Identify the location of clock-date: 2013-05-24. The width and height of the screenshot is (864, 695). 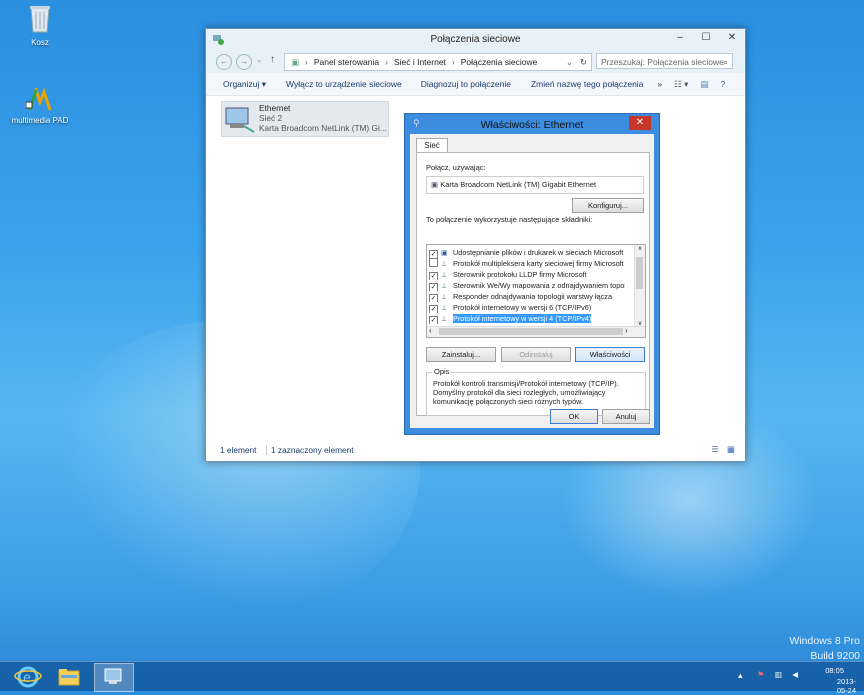
(846, 686).